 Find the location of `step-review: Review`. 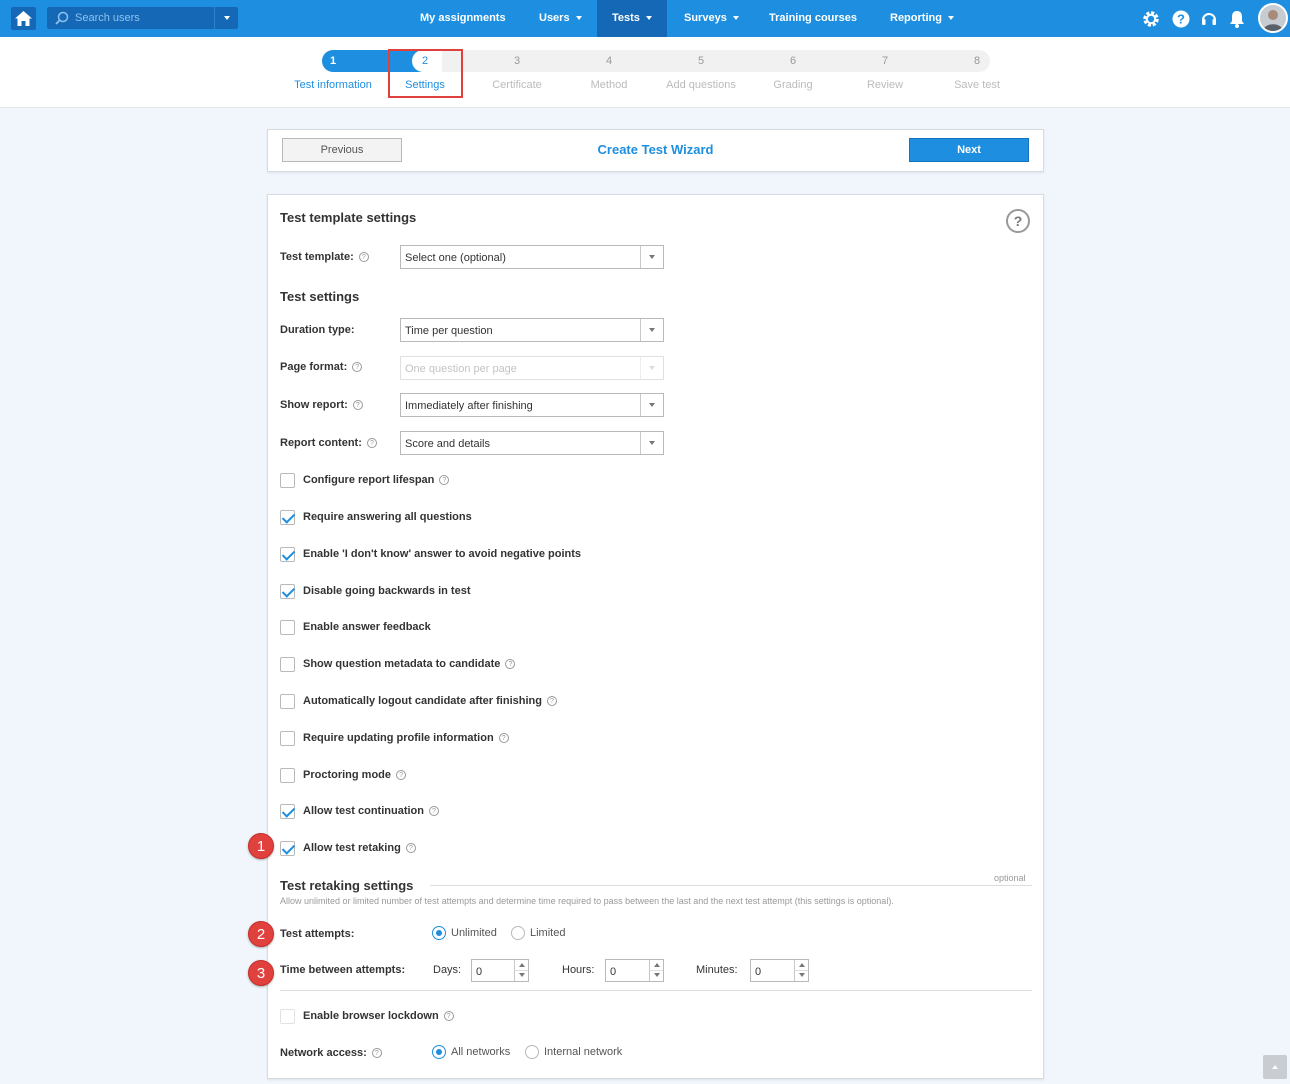

step-review: Review is located at coordinates (885, 85).